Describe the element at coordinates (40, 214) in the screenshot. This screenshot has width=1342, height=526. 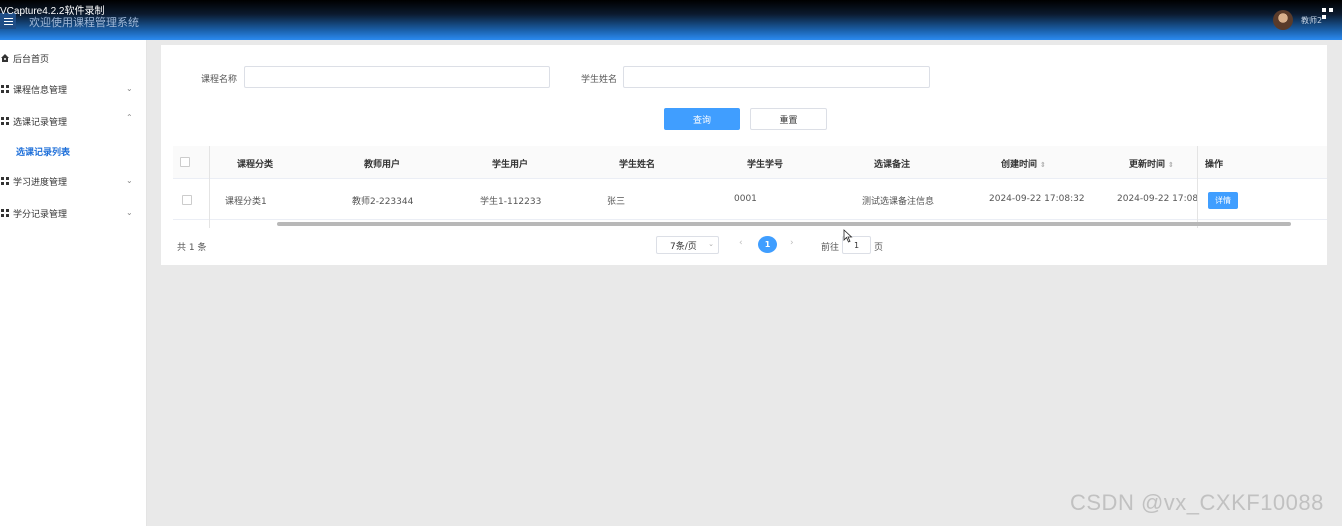
I see `sidebar-item-label: 学分记录管理` at that location.